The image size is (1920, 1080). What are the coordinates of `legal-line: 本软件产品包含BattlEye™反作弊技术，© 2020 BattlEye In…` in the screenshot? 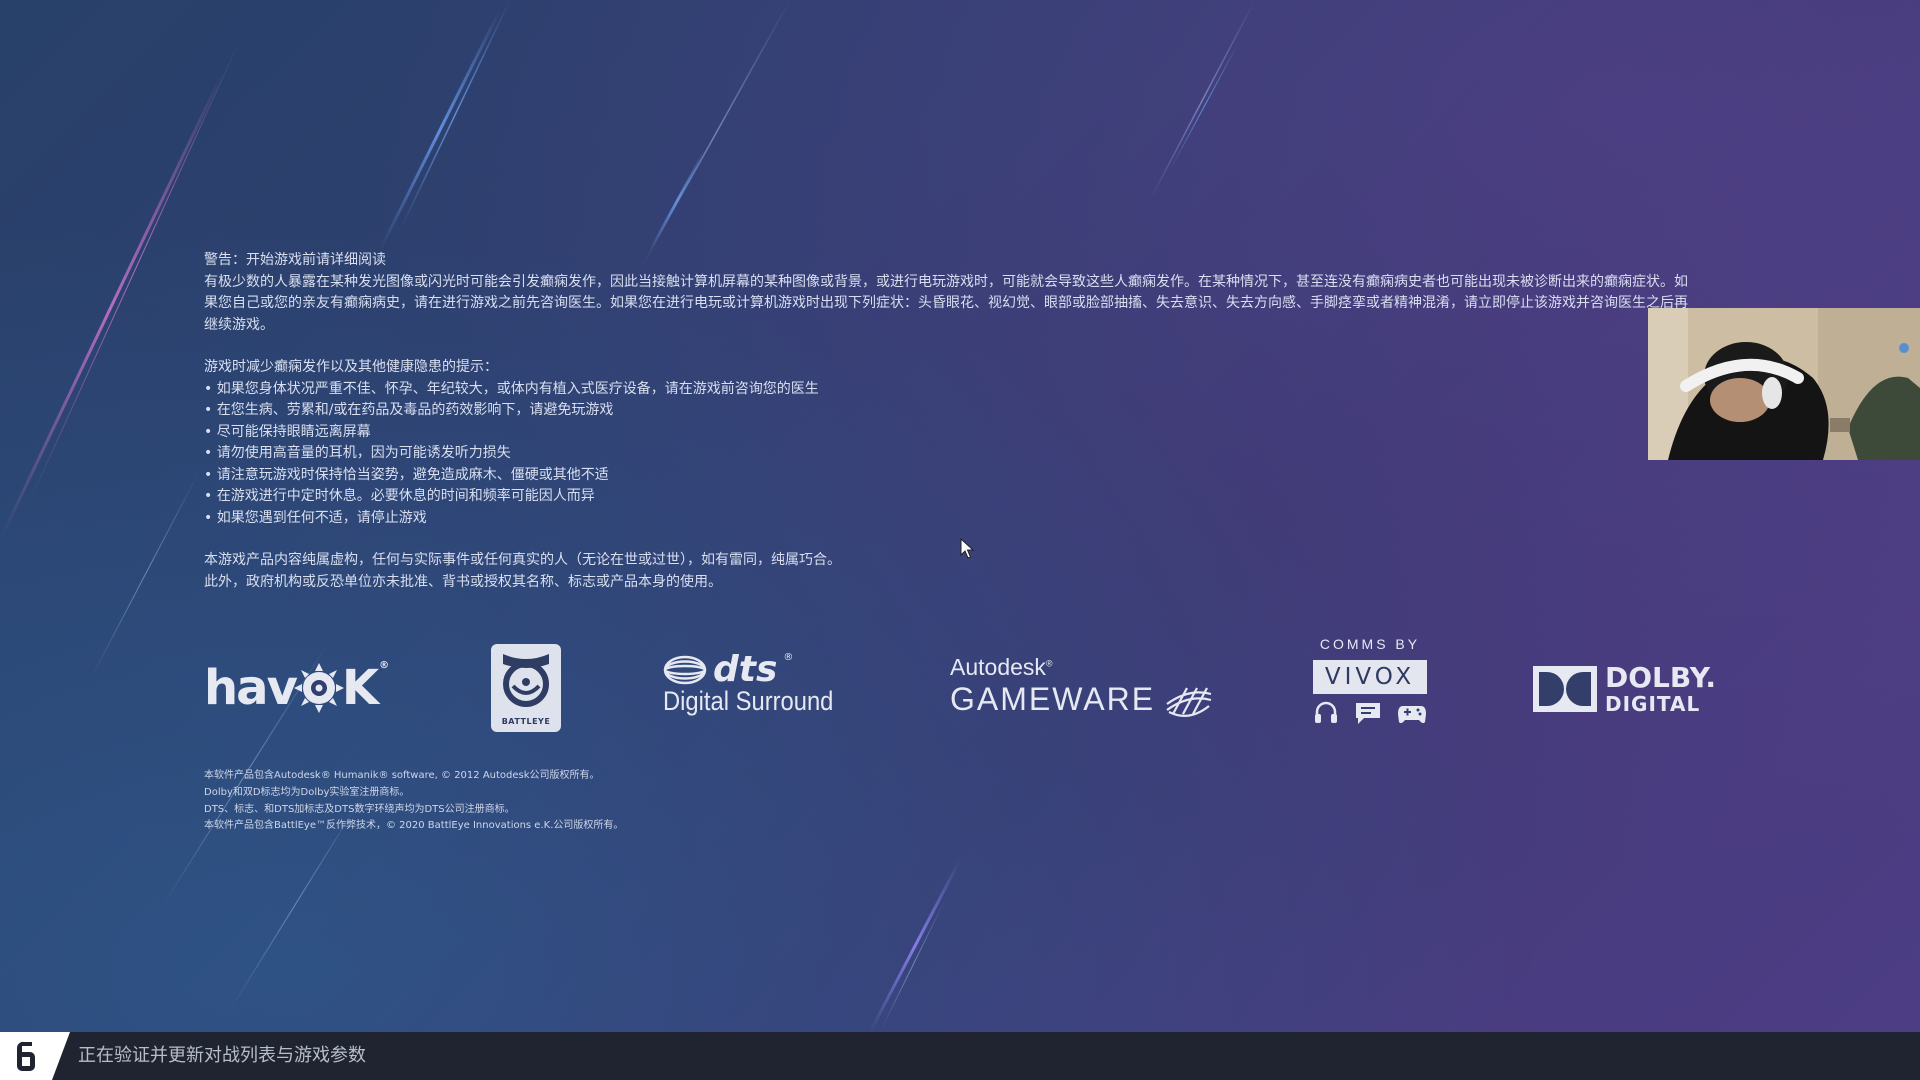 It's located at (414, 826).